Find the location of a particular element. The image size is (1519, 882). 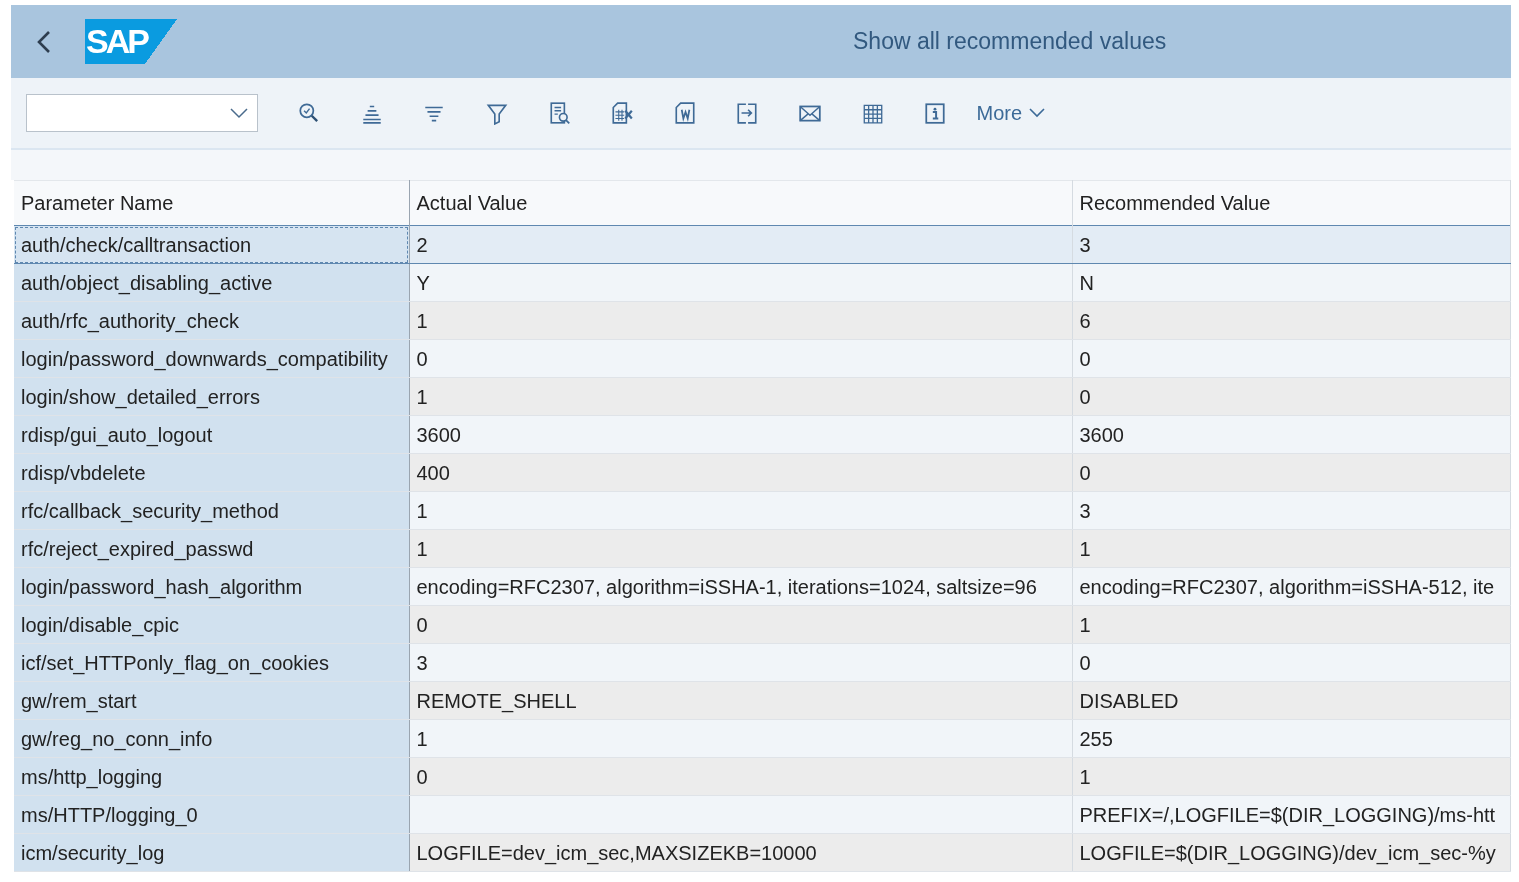

table-cell: N is located at coordinates (1291, 282).